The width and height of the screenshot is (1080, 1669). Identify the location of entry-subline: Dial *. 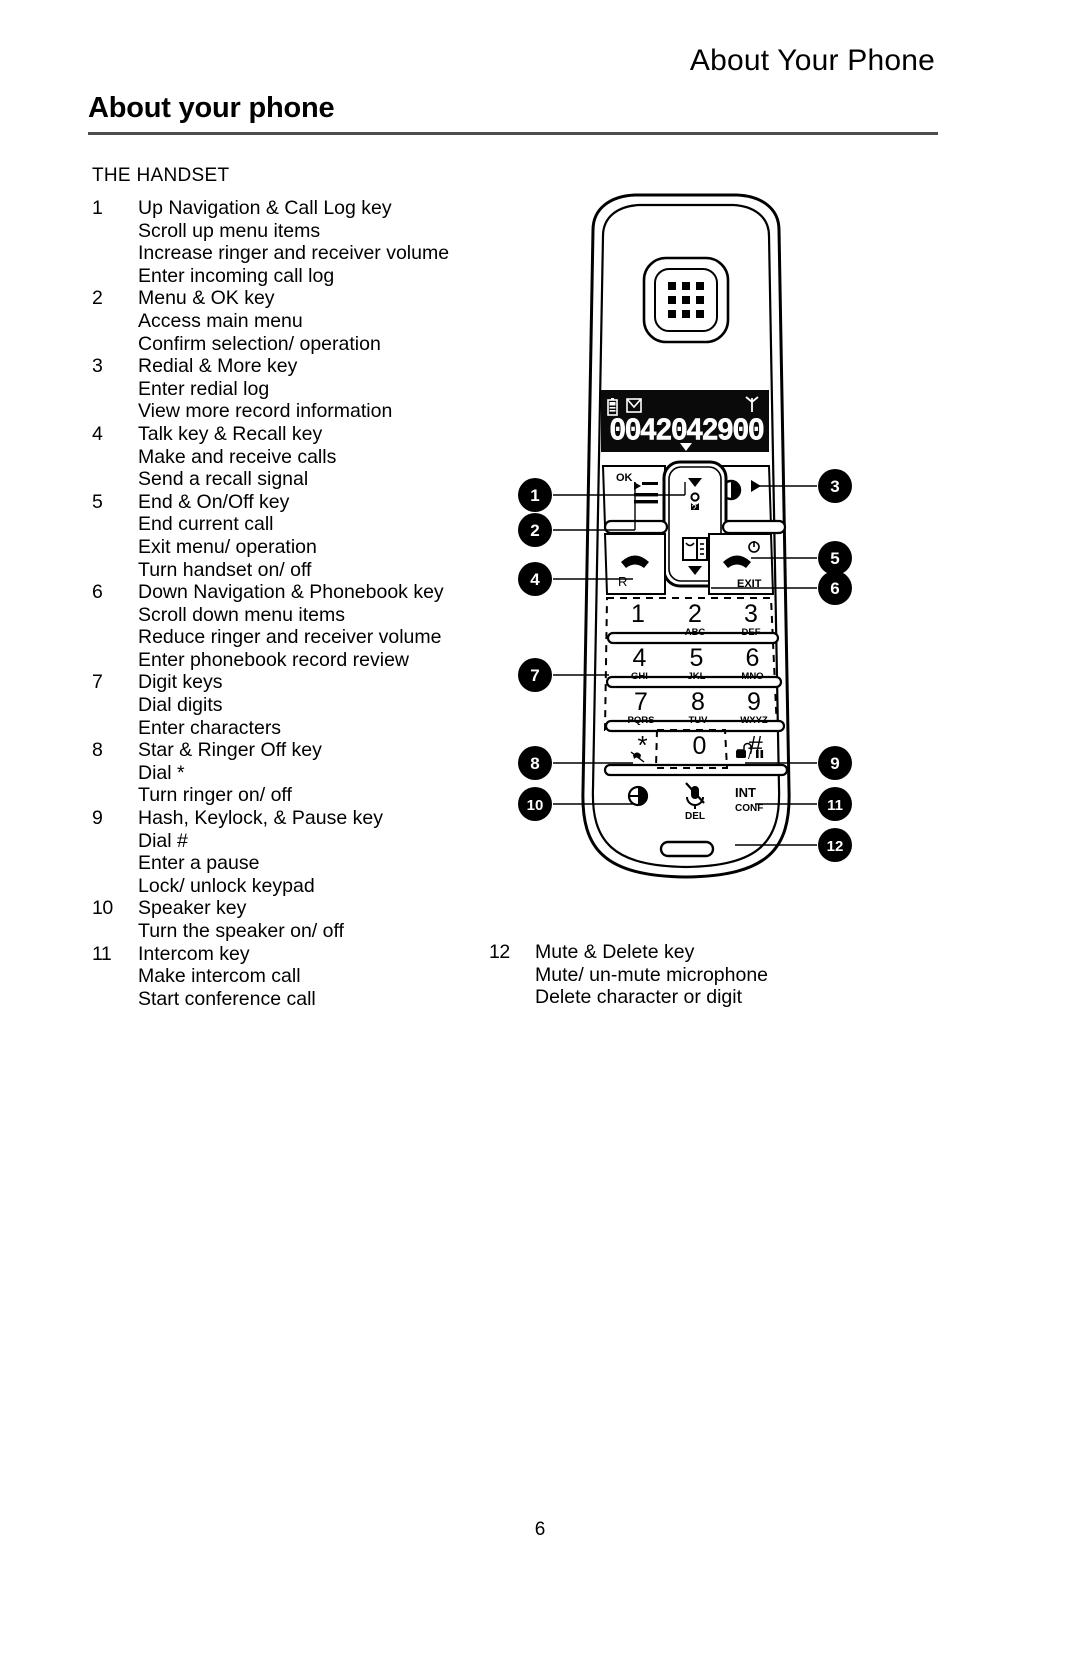
(161, 772).